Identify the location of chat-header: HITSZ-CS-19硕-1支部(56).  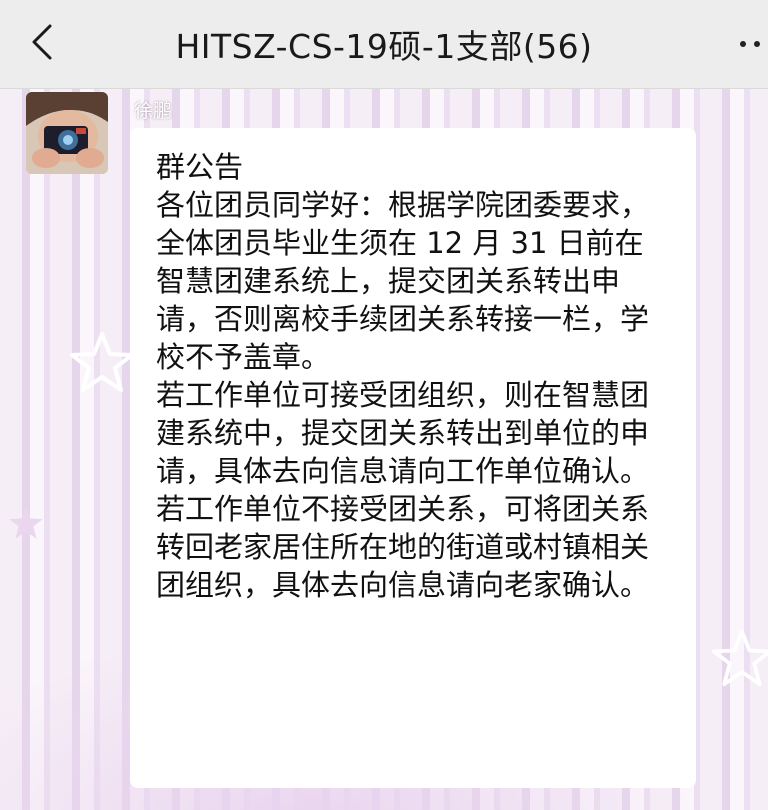
(384, 44).